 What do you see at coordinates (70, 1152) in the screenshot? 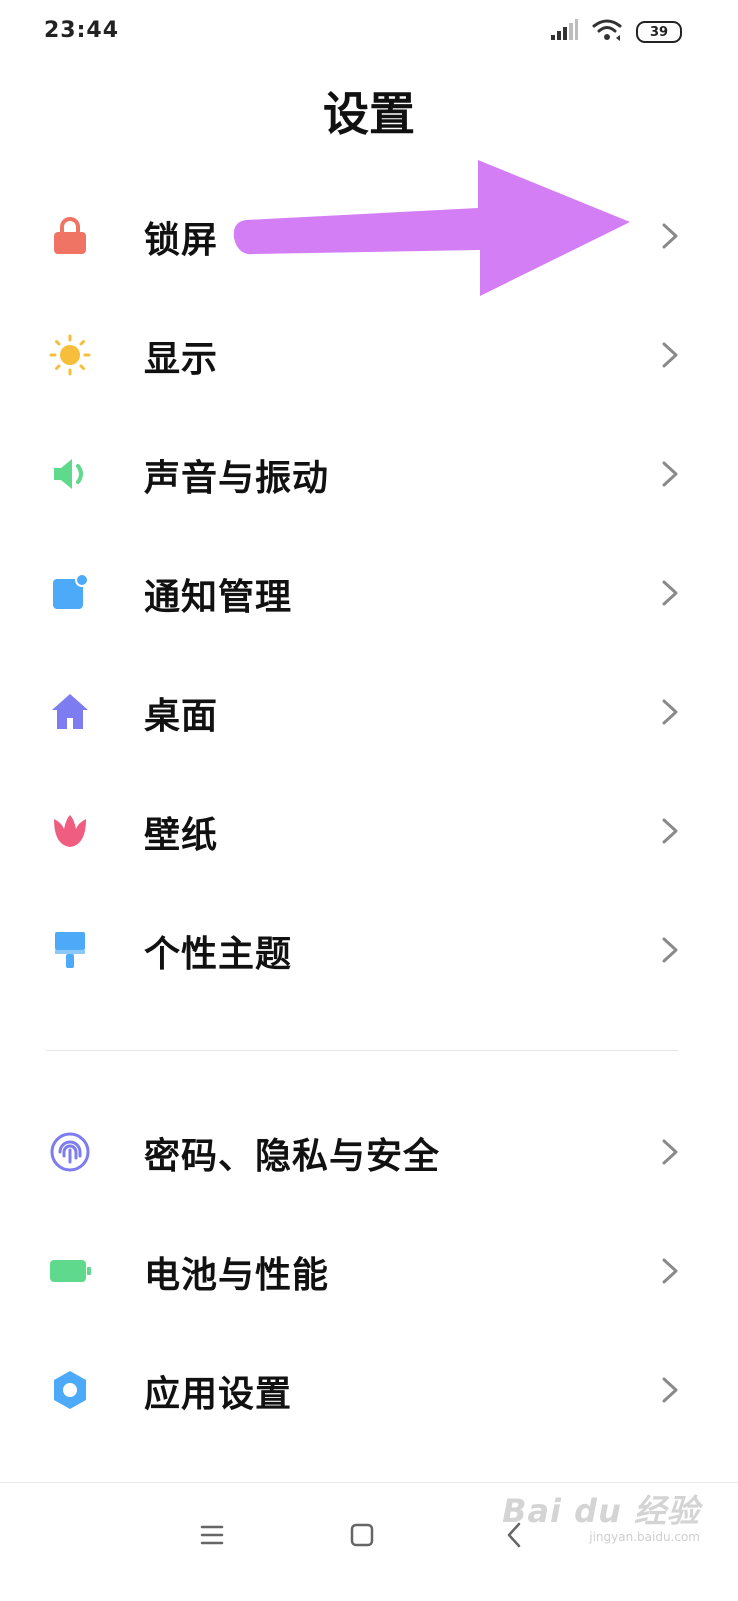
I see `fingerprint-icon` at bounding box center [70, 1152].